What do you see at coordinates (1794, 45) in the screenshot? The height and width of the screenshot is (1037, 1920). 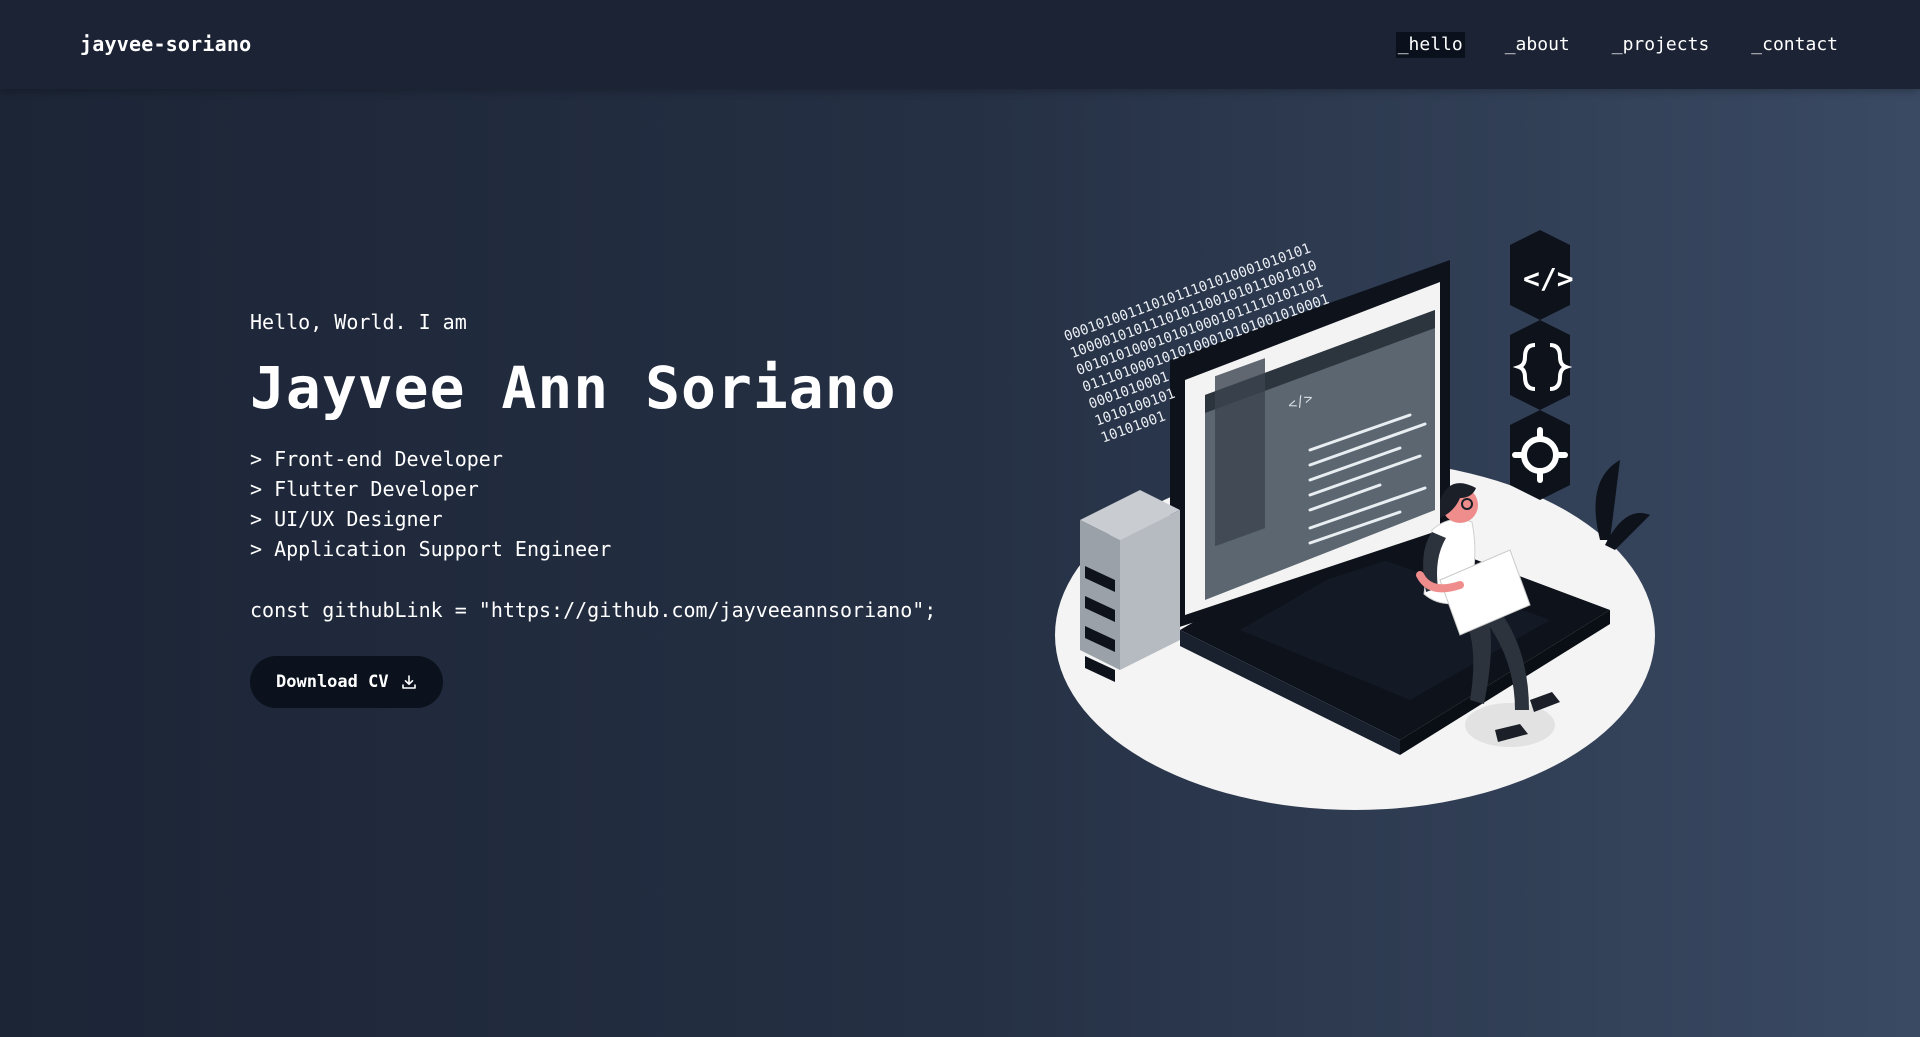 I see `nav-contact: _contact` at bounding box center [1794, 45].